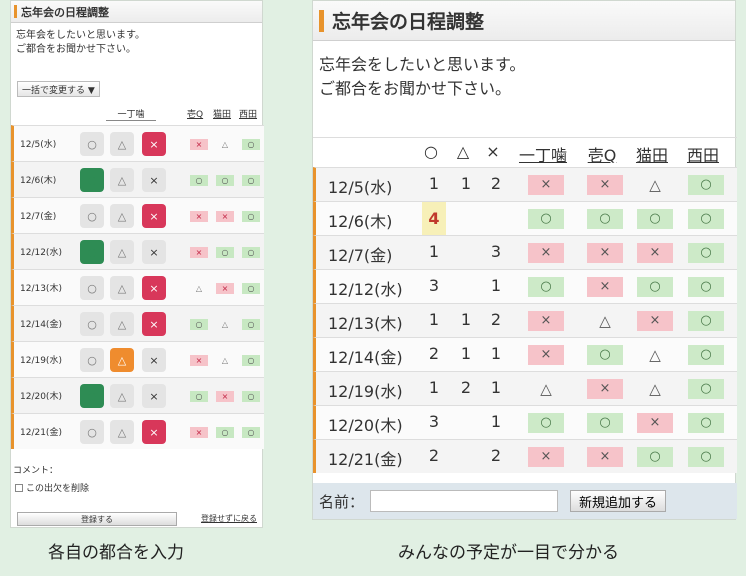  What do you see at coordinates (525, 184) in the screenshot?
I see `schedule-row: 12/5(水) 1 1 2 × × △ ○` at bounding box center [525, 184].